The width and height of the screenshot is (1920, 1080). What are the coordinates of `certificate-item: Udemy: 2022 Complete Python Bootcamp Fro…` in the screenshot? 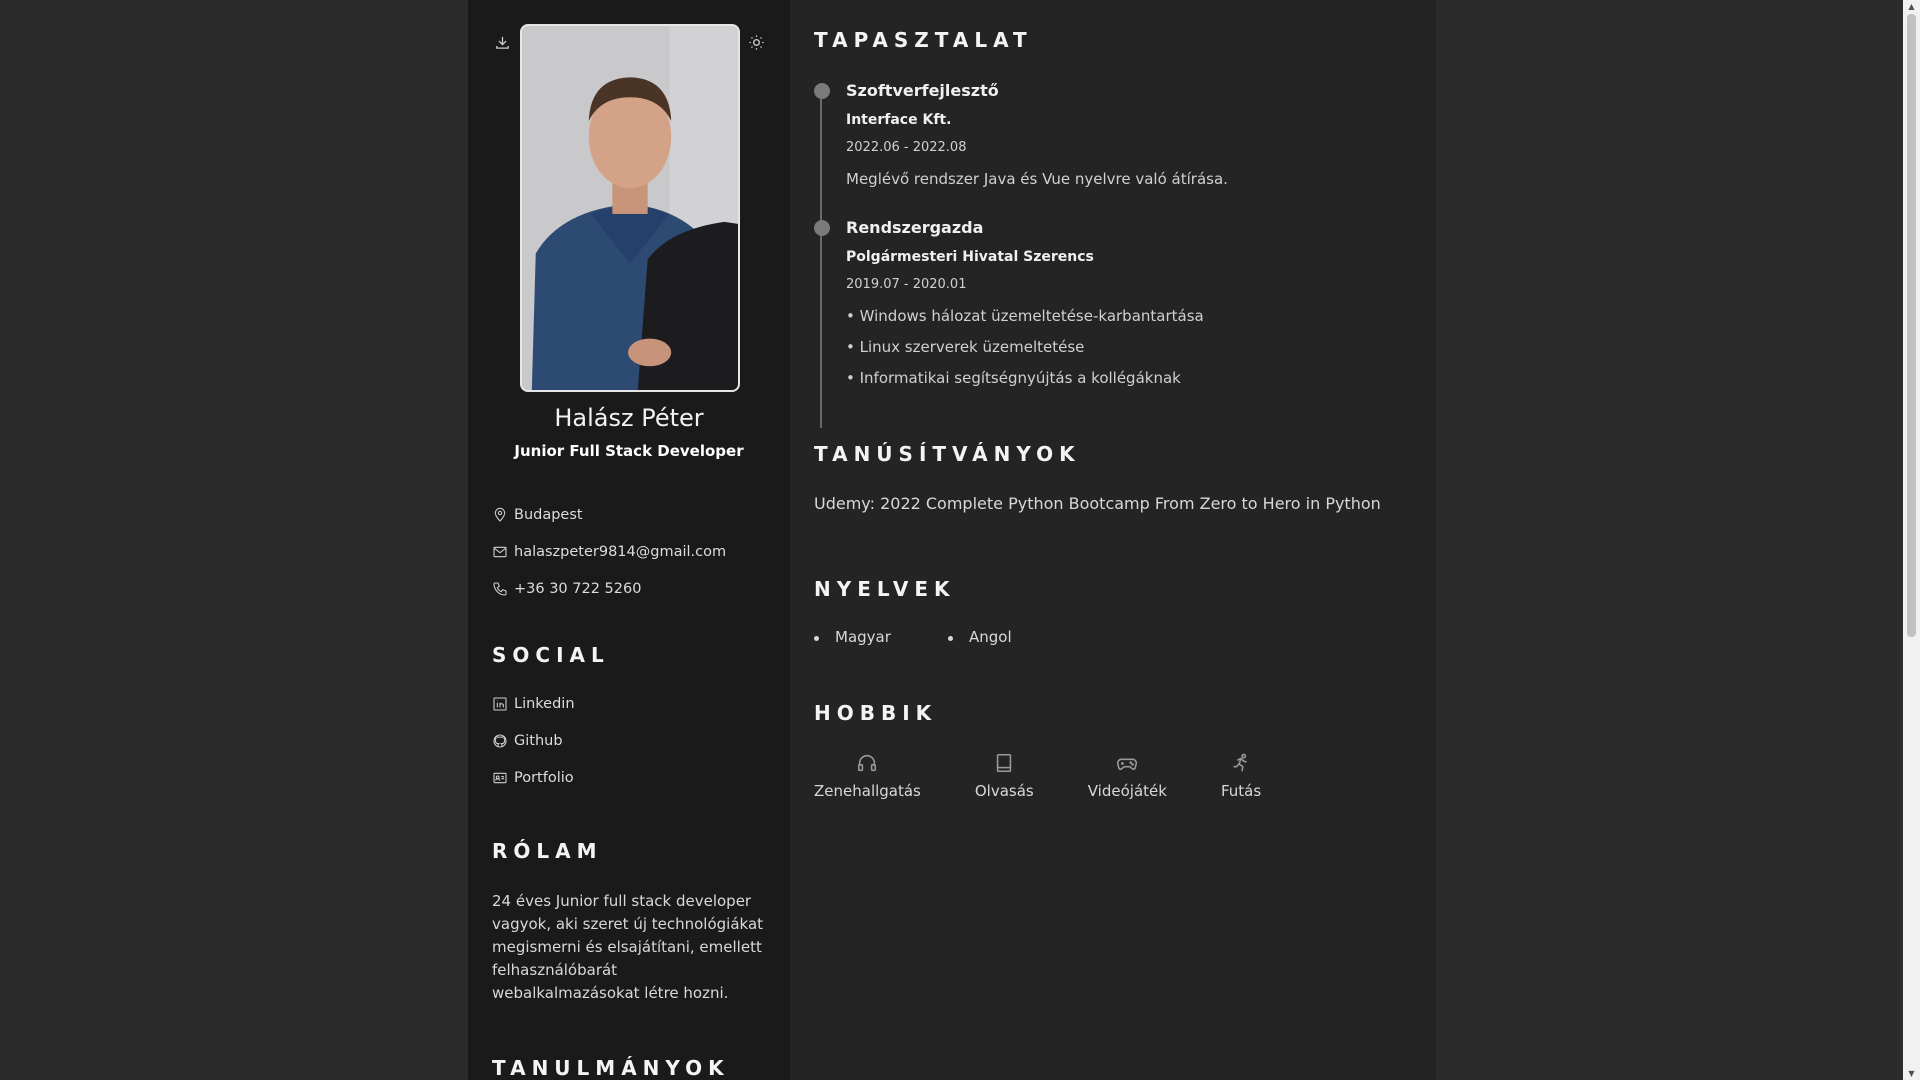 It's located at (1097, 503).